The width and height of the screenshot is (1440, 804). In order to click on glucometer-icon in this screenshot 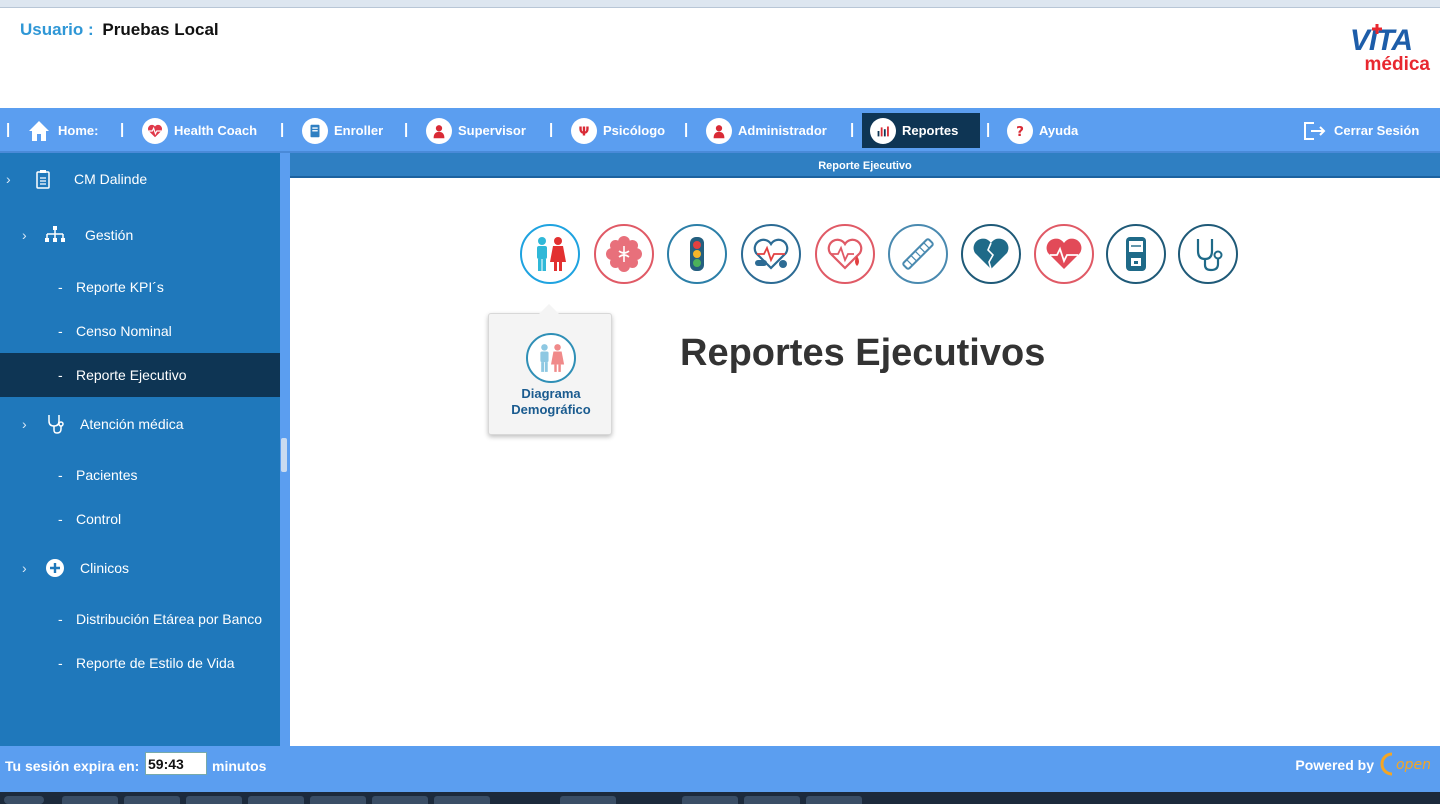, I will do `click(1136, 254)`.